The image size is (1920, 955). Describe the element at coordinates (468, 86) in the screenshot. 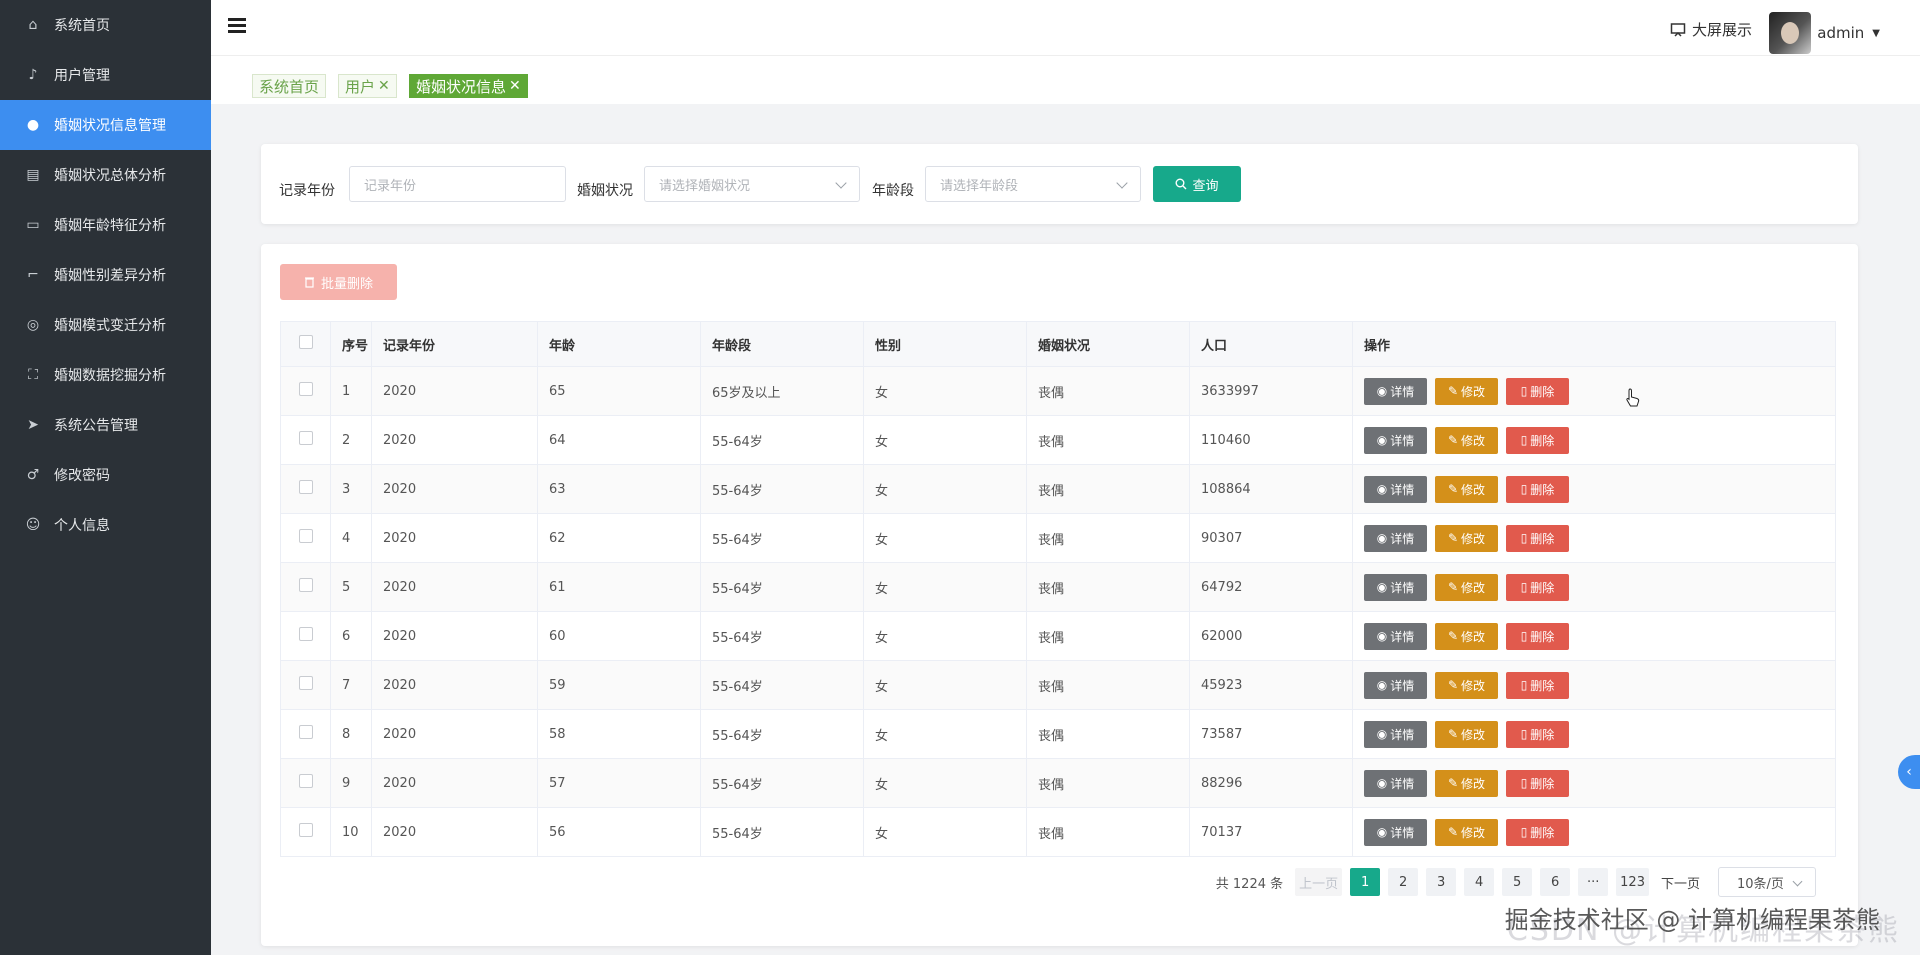

I see `tag-marriage-info: 婚姻状况信息 ✕` at that location.